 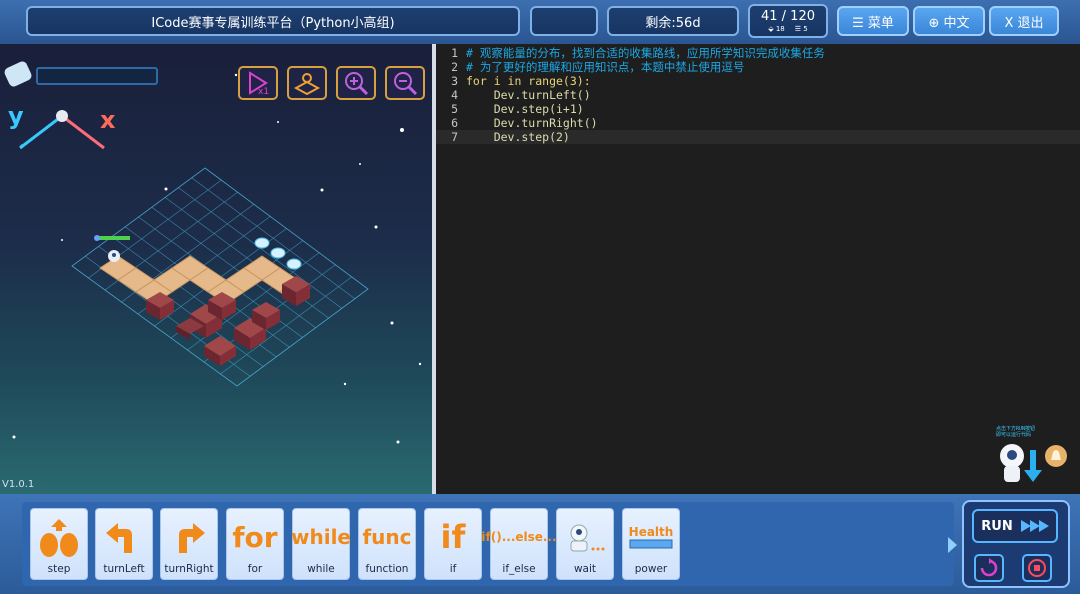 I want to click on map-icon, so click(x=307, y=84).